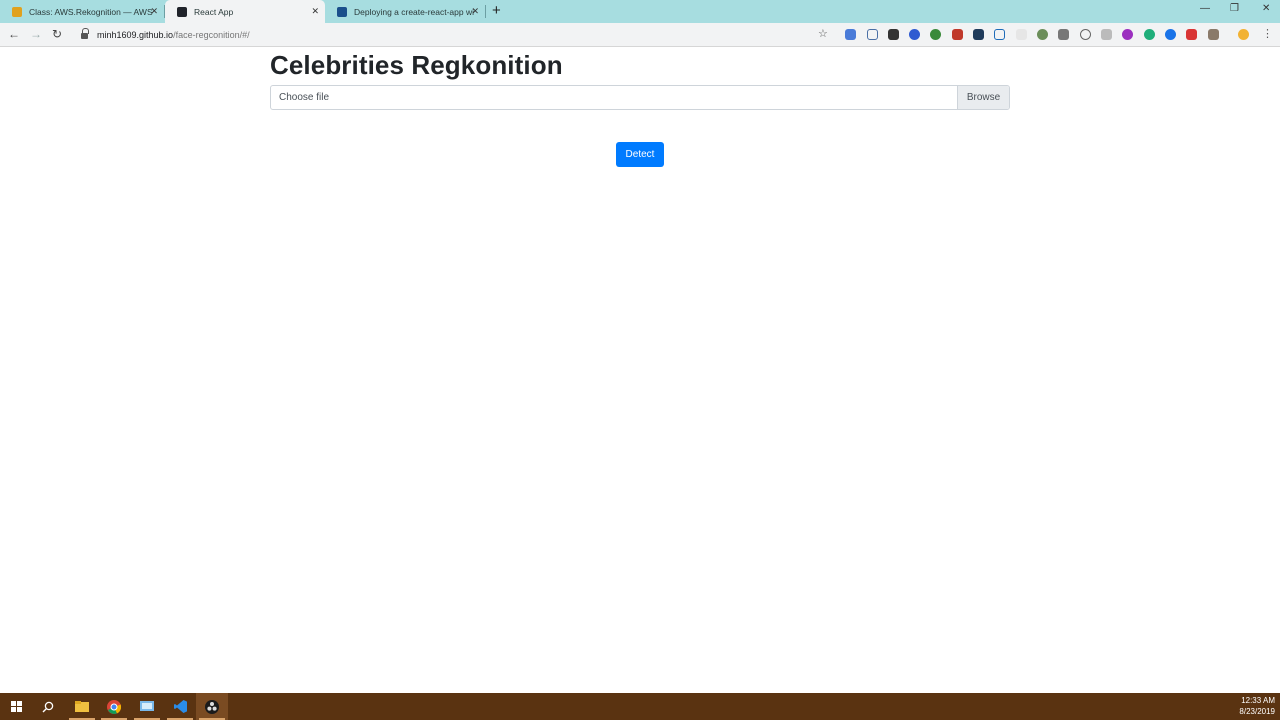  What do you see at coordinates (1257, 711) in the screenshot?
I see `clock-date: 8/23/2019` at bounding box center [1257, 711].